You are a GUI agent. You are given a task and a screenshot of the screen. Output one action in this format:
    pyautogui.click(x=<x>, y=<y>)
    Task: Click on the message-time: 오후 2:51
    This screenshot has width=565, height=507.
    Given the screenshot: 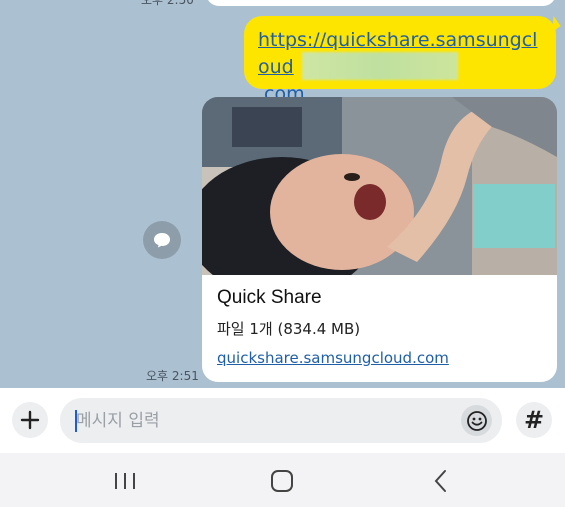 What is the action you would take?
    pyautogui.click(x=172, y=376)
    